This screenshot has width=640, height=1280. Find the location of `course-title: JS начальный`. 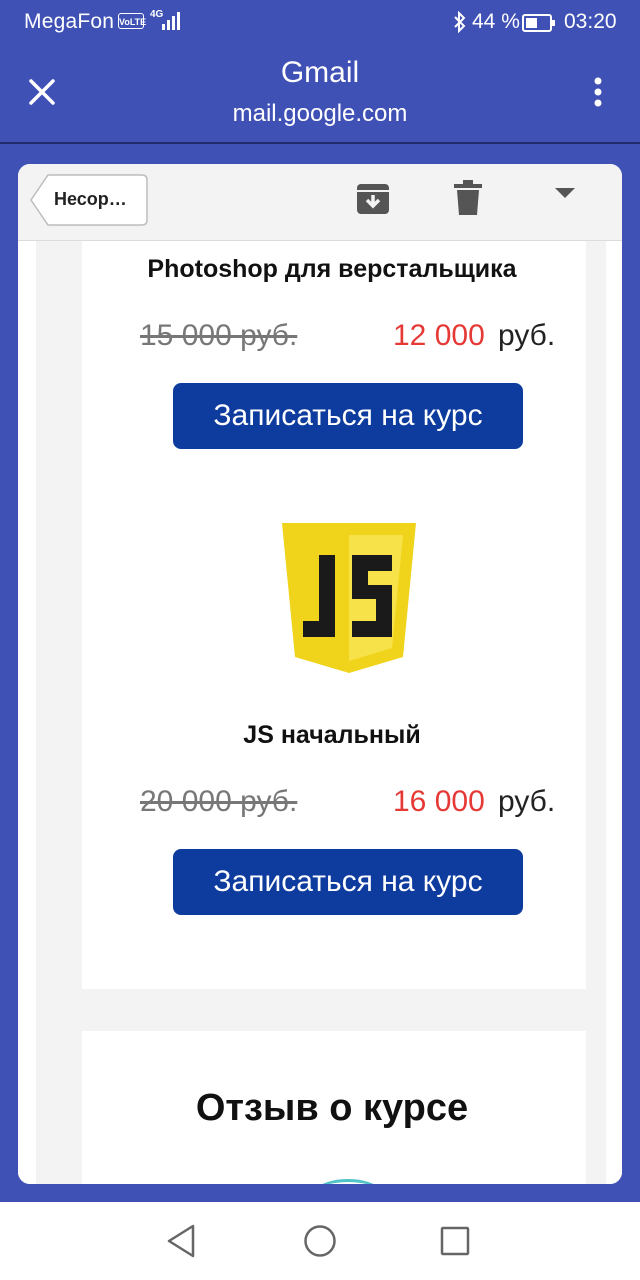

course-title: JS начальный is located at coordinates (332, 735).